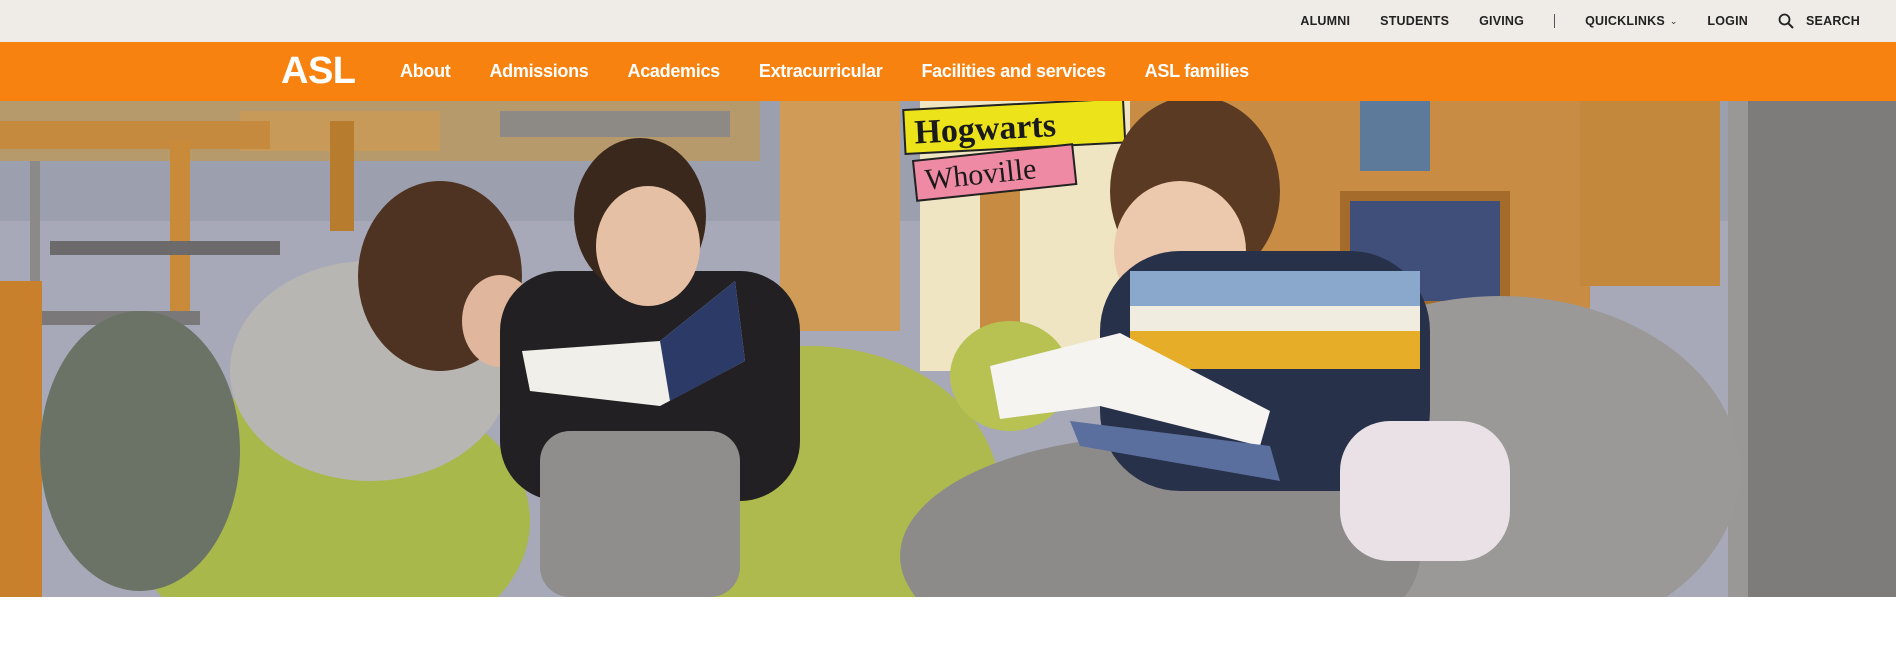 This screenshot has height=653, width=1896. I want to click on quicklinks-label: QUICKLINKS, so click(1625, 21).